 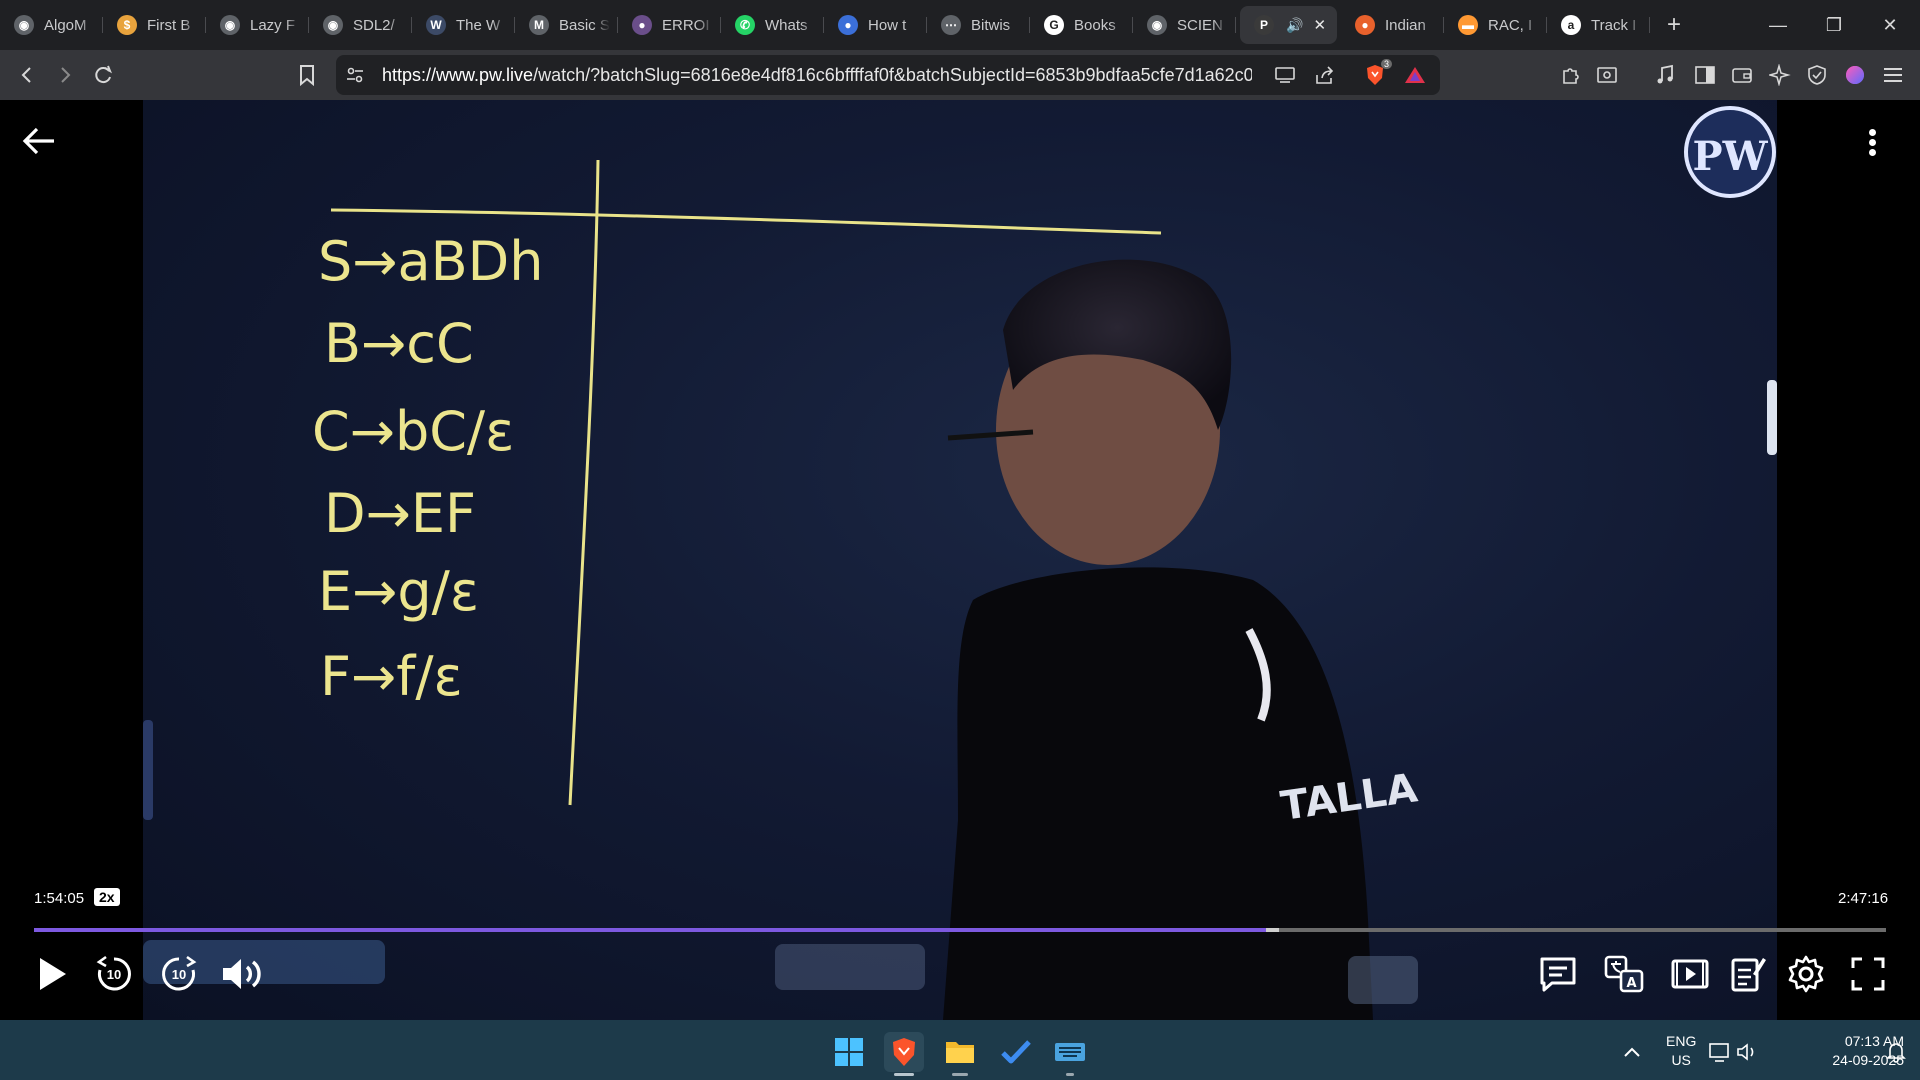 I want to click on browser-tab: ⋯ Bitwis, so click(x=978, y=25).